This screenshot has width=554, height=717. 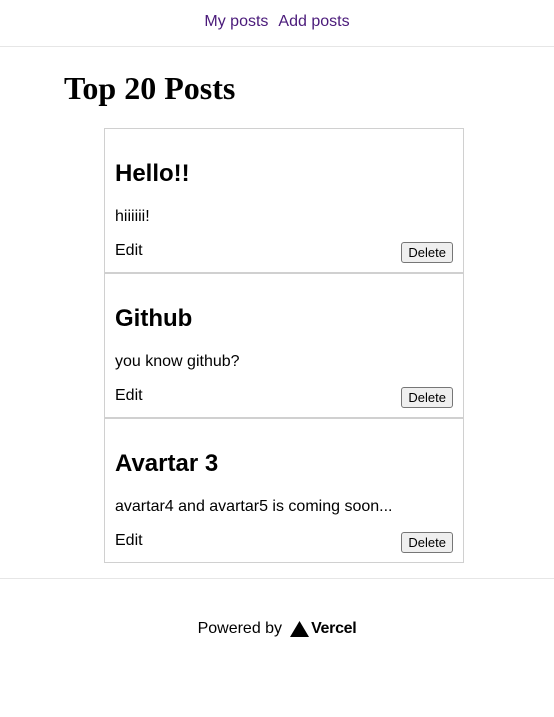 I want to click on post-title: Github, so click(x=154, y=318).